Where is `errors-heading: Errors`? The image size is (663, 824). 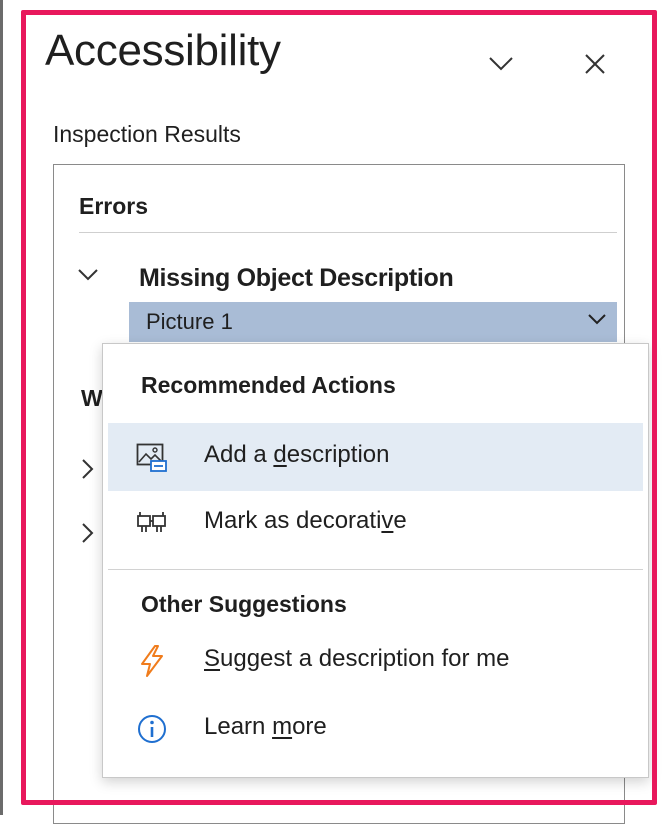 errors-heading: Errors is located at coordinates (114, 206).